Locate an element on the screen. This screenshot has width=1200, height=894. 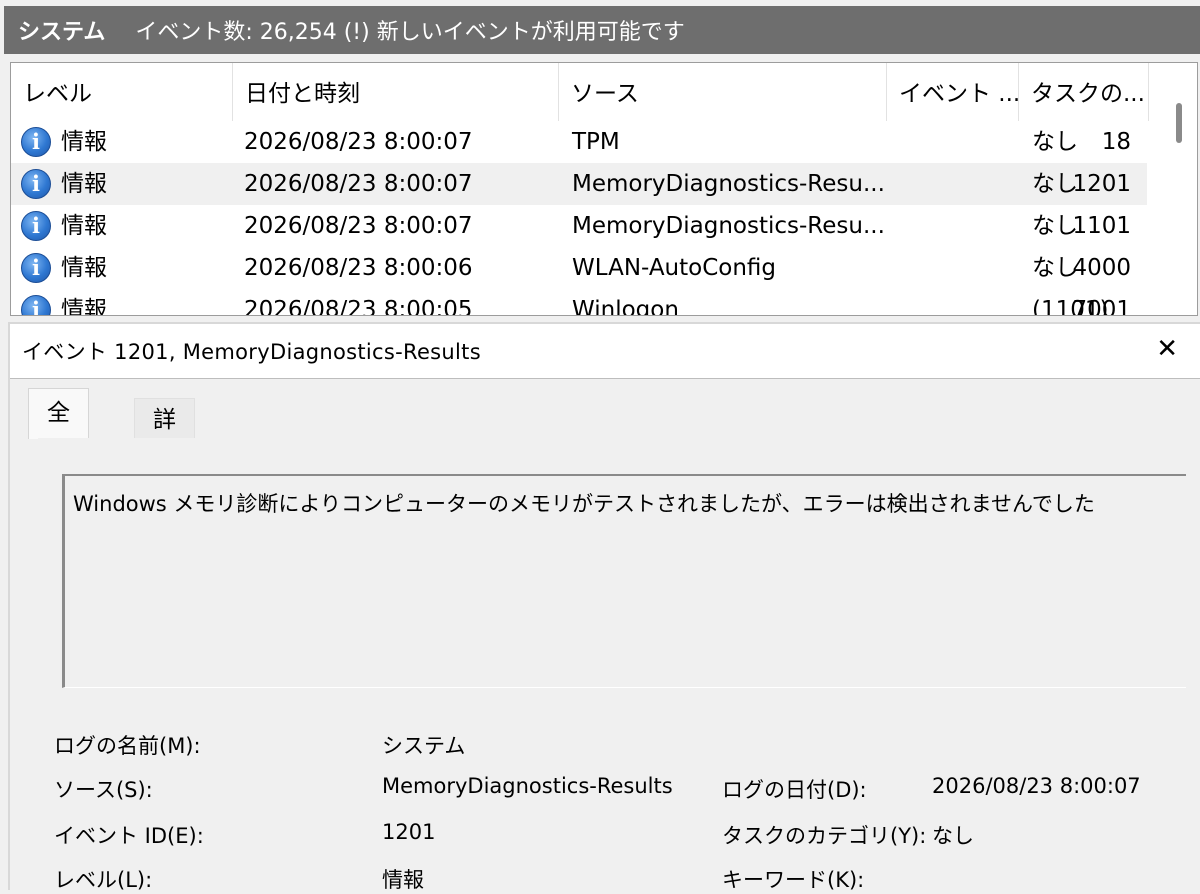
column-header-source: ソース is located at coordinates (723, 92).